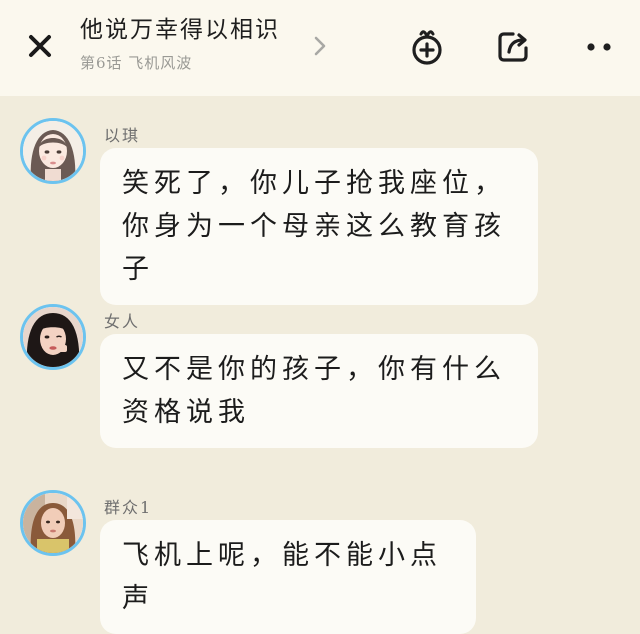  I want to click on story-title-link: 他说万幸得以相识 第6话 飞机风波, so click(210, 43).